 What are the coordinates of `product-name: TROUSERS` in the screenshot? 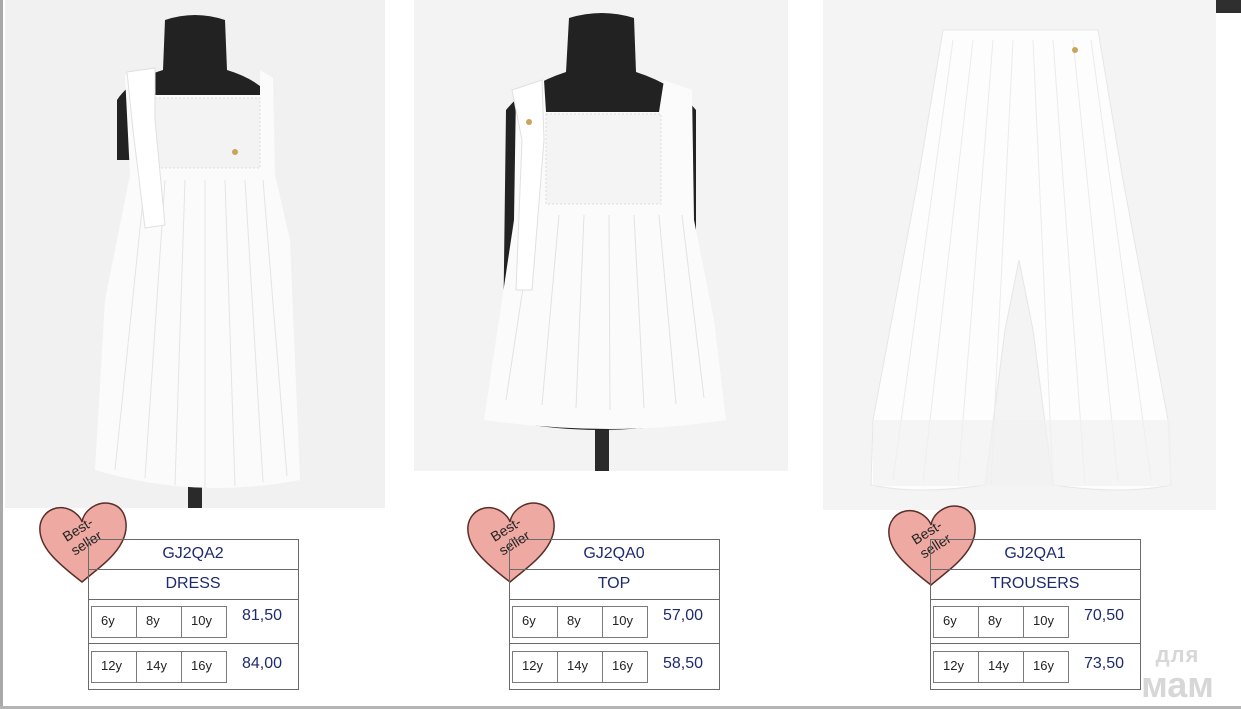 It's located at (1035, 583).